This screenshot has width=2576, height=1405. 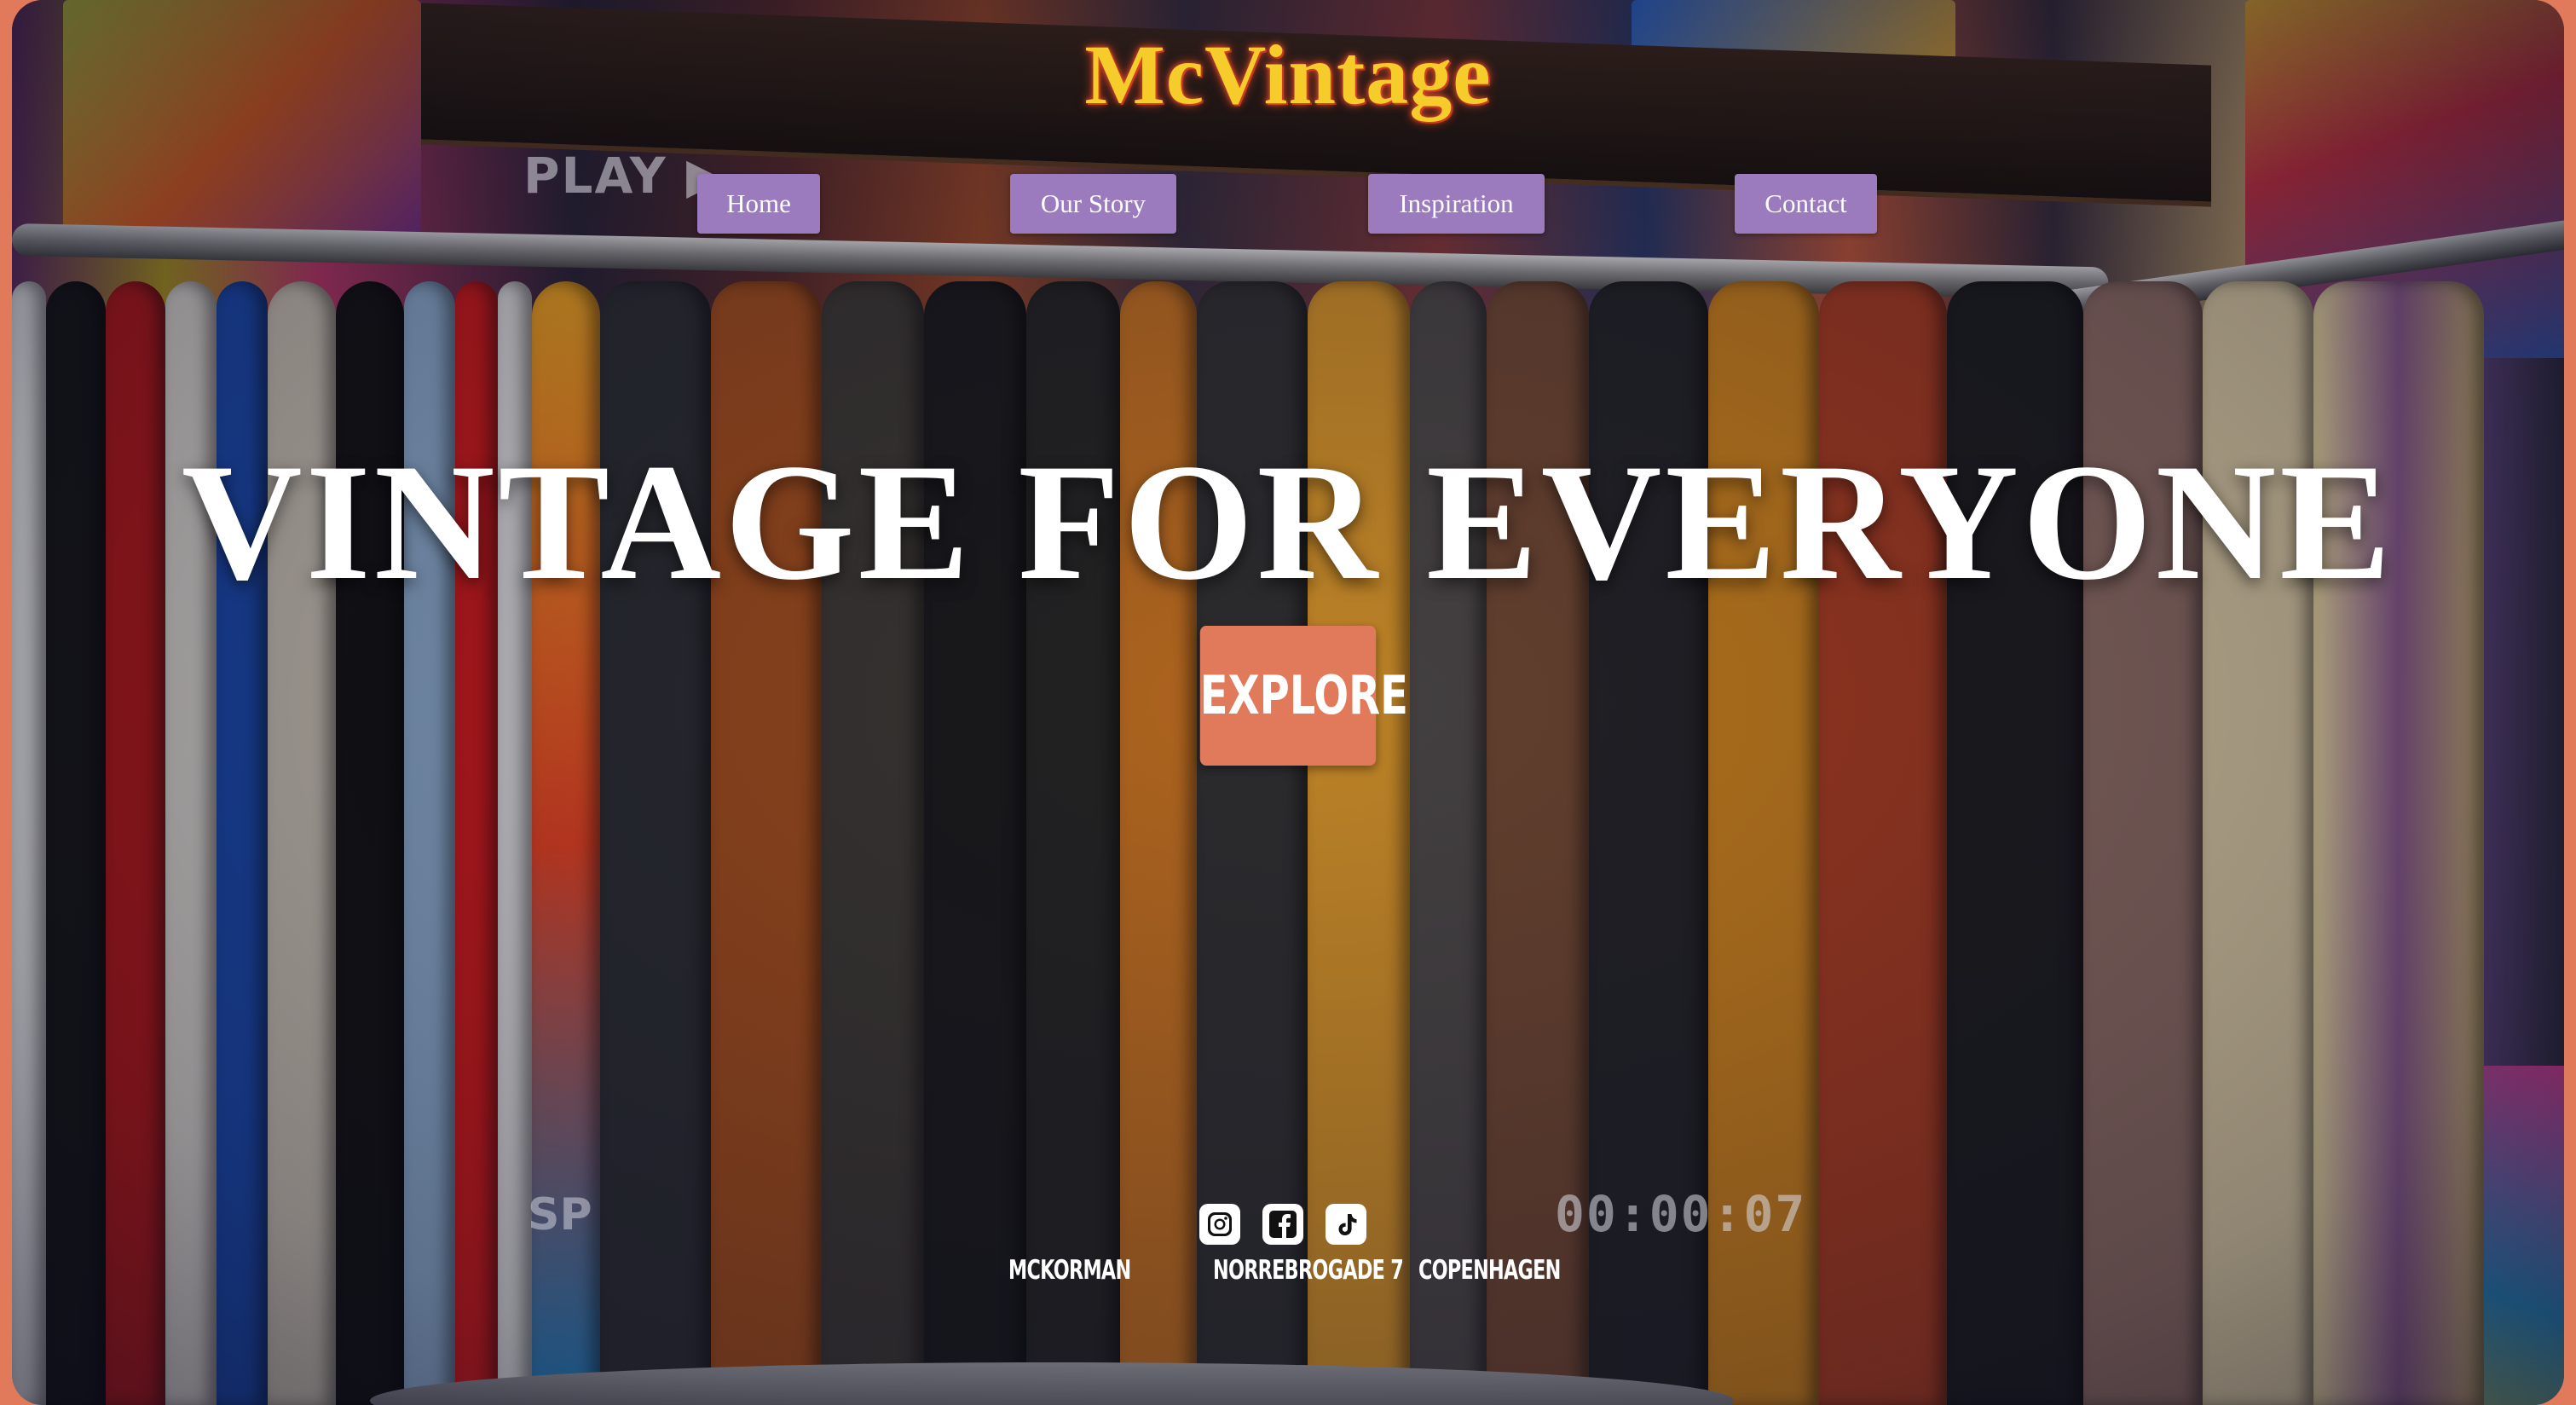 What do you see at coordinates (1489, 1270) in the screenshot?
I see `footer-city-text: COPENHAGEN` at bounding box center [1489, 1270].